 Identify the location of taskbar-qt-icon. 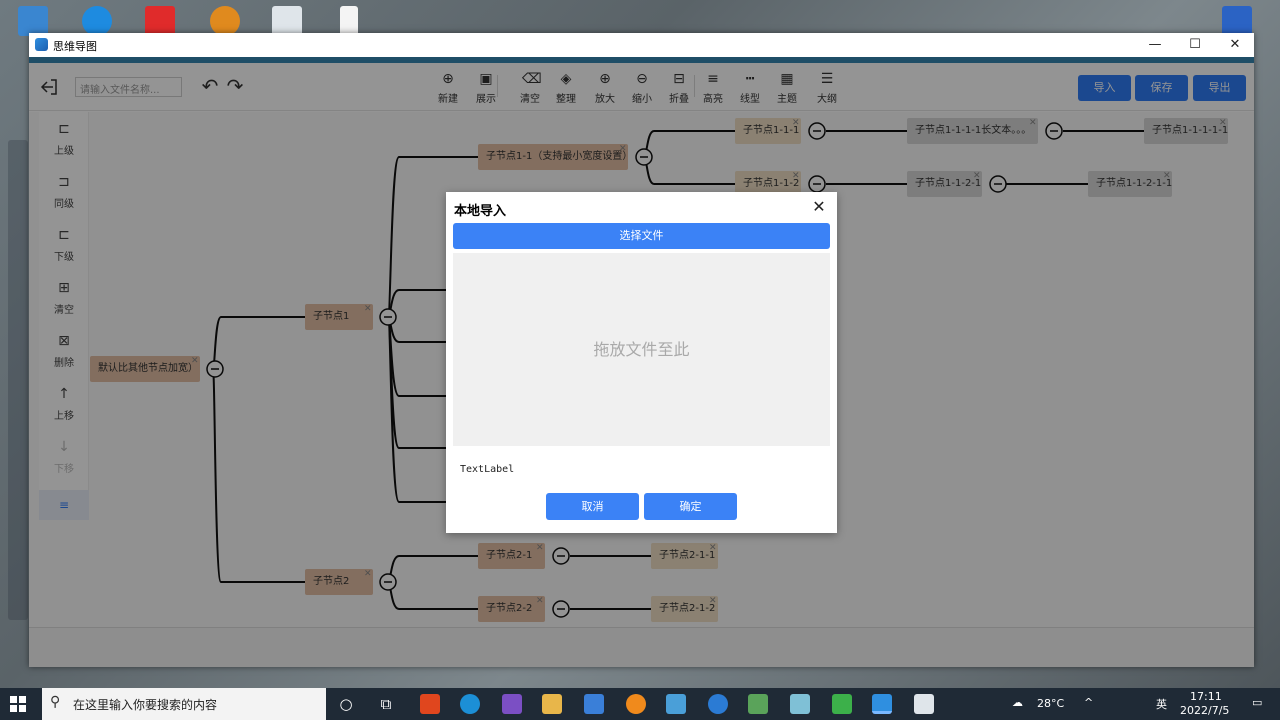
(842, 704).